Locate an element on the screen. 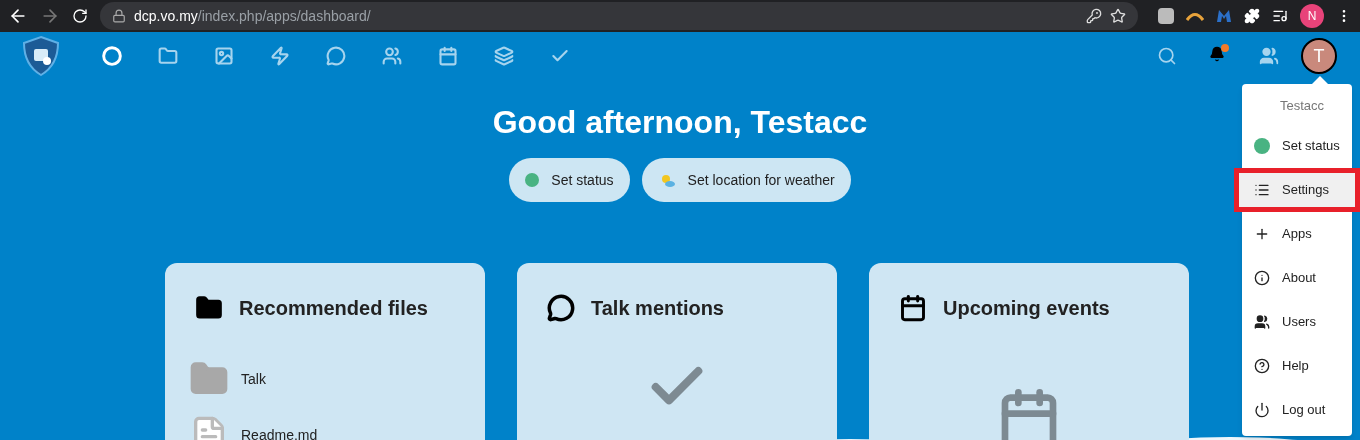 The image size is (1360, 440). panel-title: Talk mentions is located at coordinates (657, 308).